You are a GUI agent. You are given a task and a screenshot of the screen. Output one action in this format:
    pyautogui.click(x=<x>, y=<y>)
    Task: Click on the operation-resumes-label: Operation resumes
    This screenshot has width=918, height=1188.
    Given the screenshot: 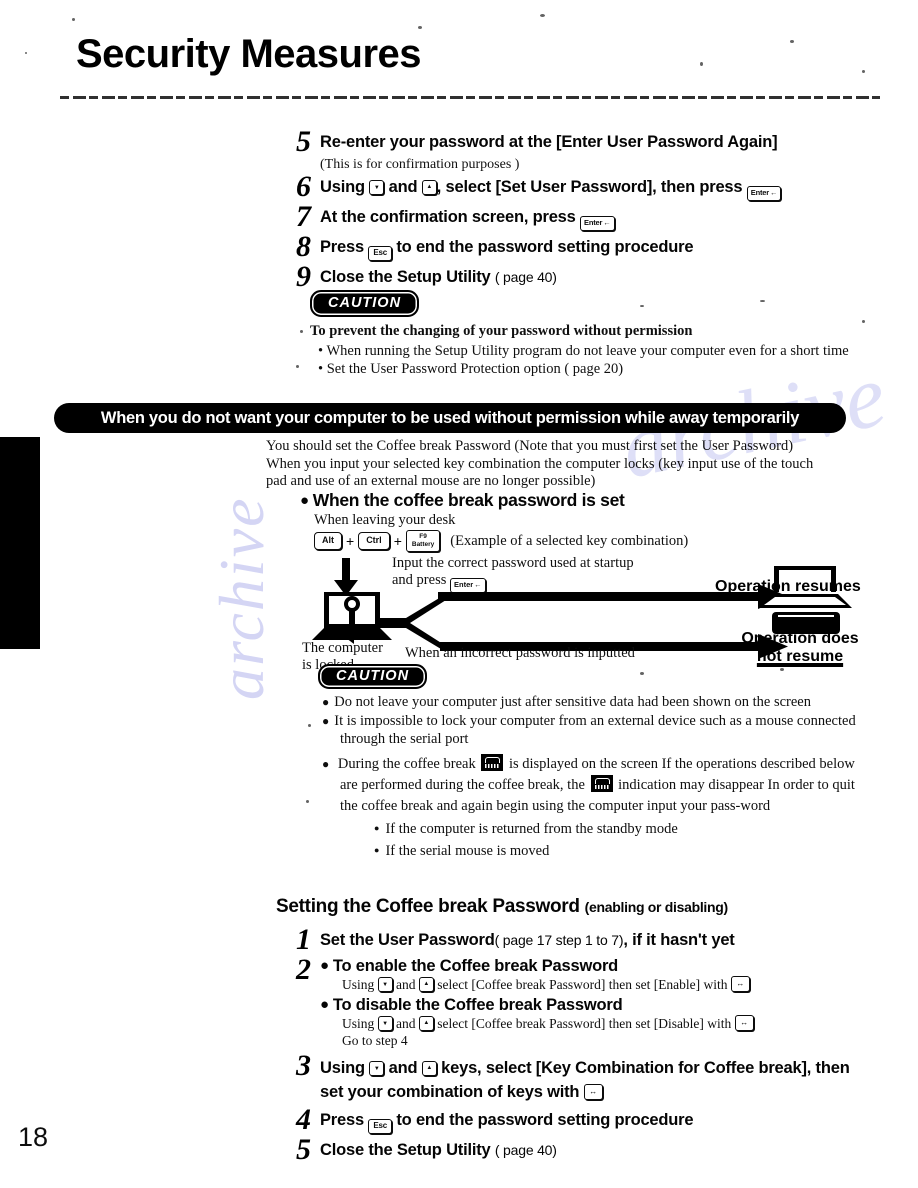 What is the action you would take?
    pyautogui.click(x=788, y=586)
    